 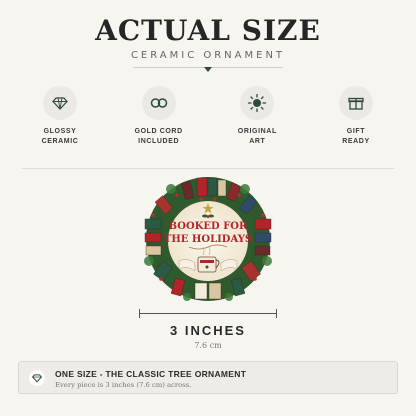 I want to click on ornament-image: BOOKED FOR THE HOLIDAYS, so click(x=208, y=239).